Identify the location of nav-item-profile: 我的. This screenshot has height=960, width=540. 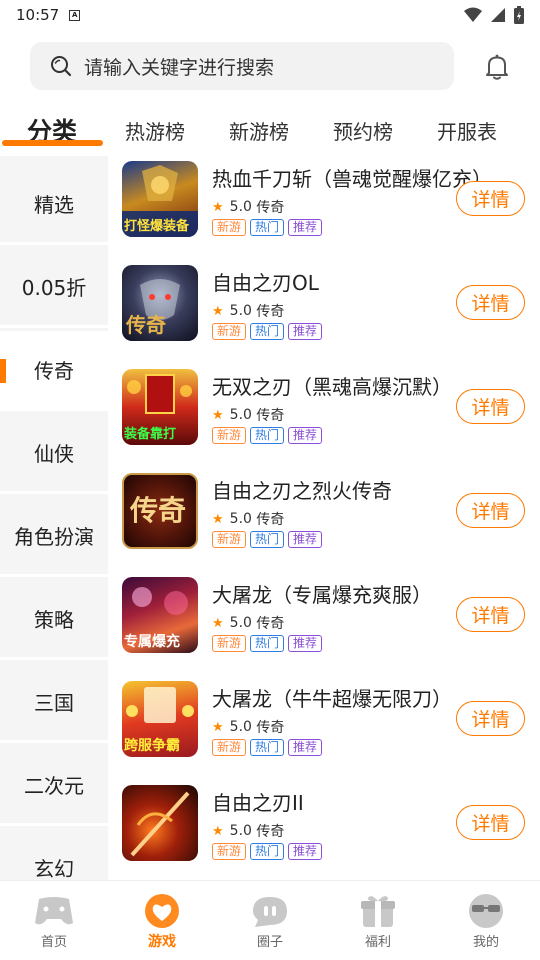
(486, 920).